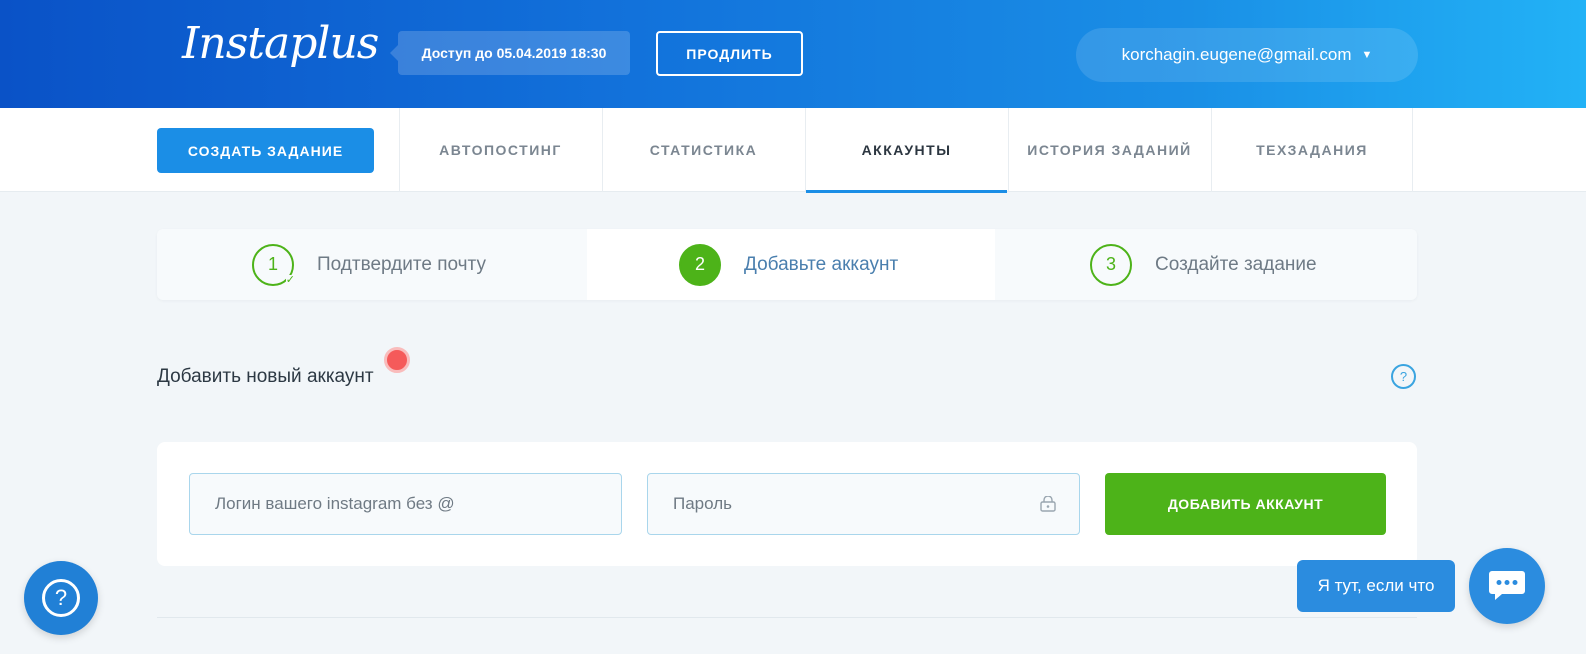 Image resolution: width=1586 pixels, height=654 pixels. Describe the element at coordinates (1403, 376) in the screenshot. I see `help-icon: ?` at that location.